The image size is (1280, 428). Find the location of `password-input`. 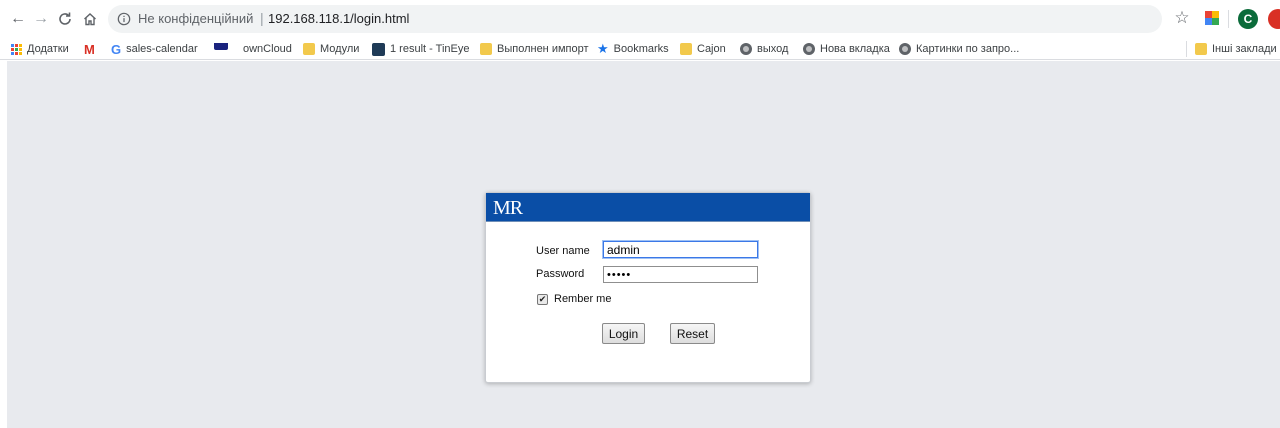

password-input is located at coordinates (680, 274).